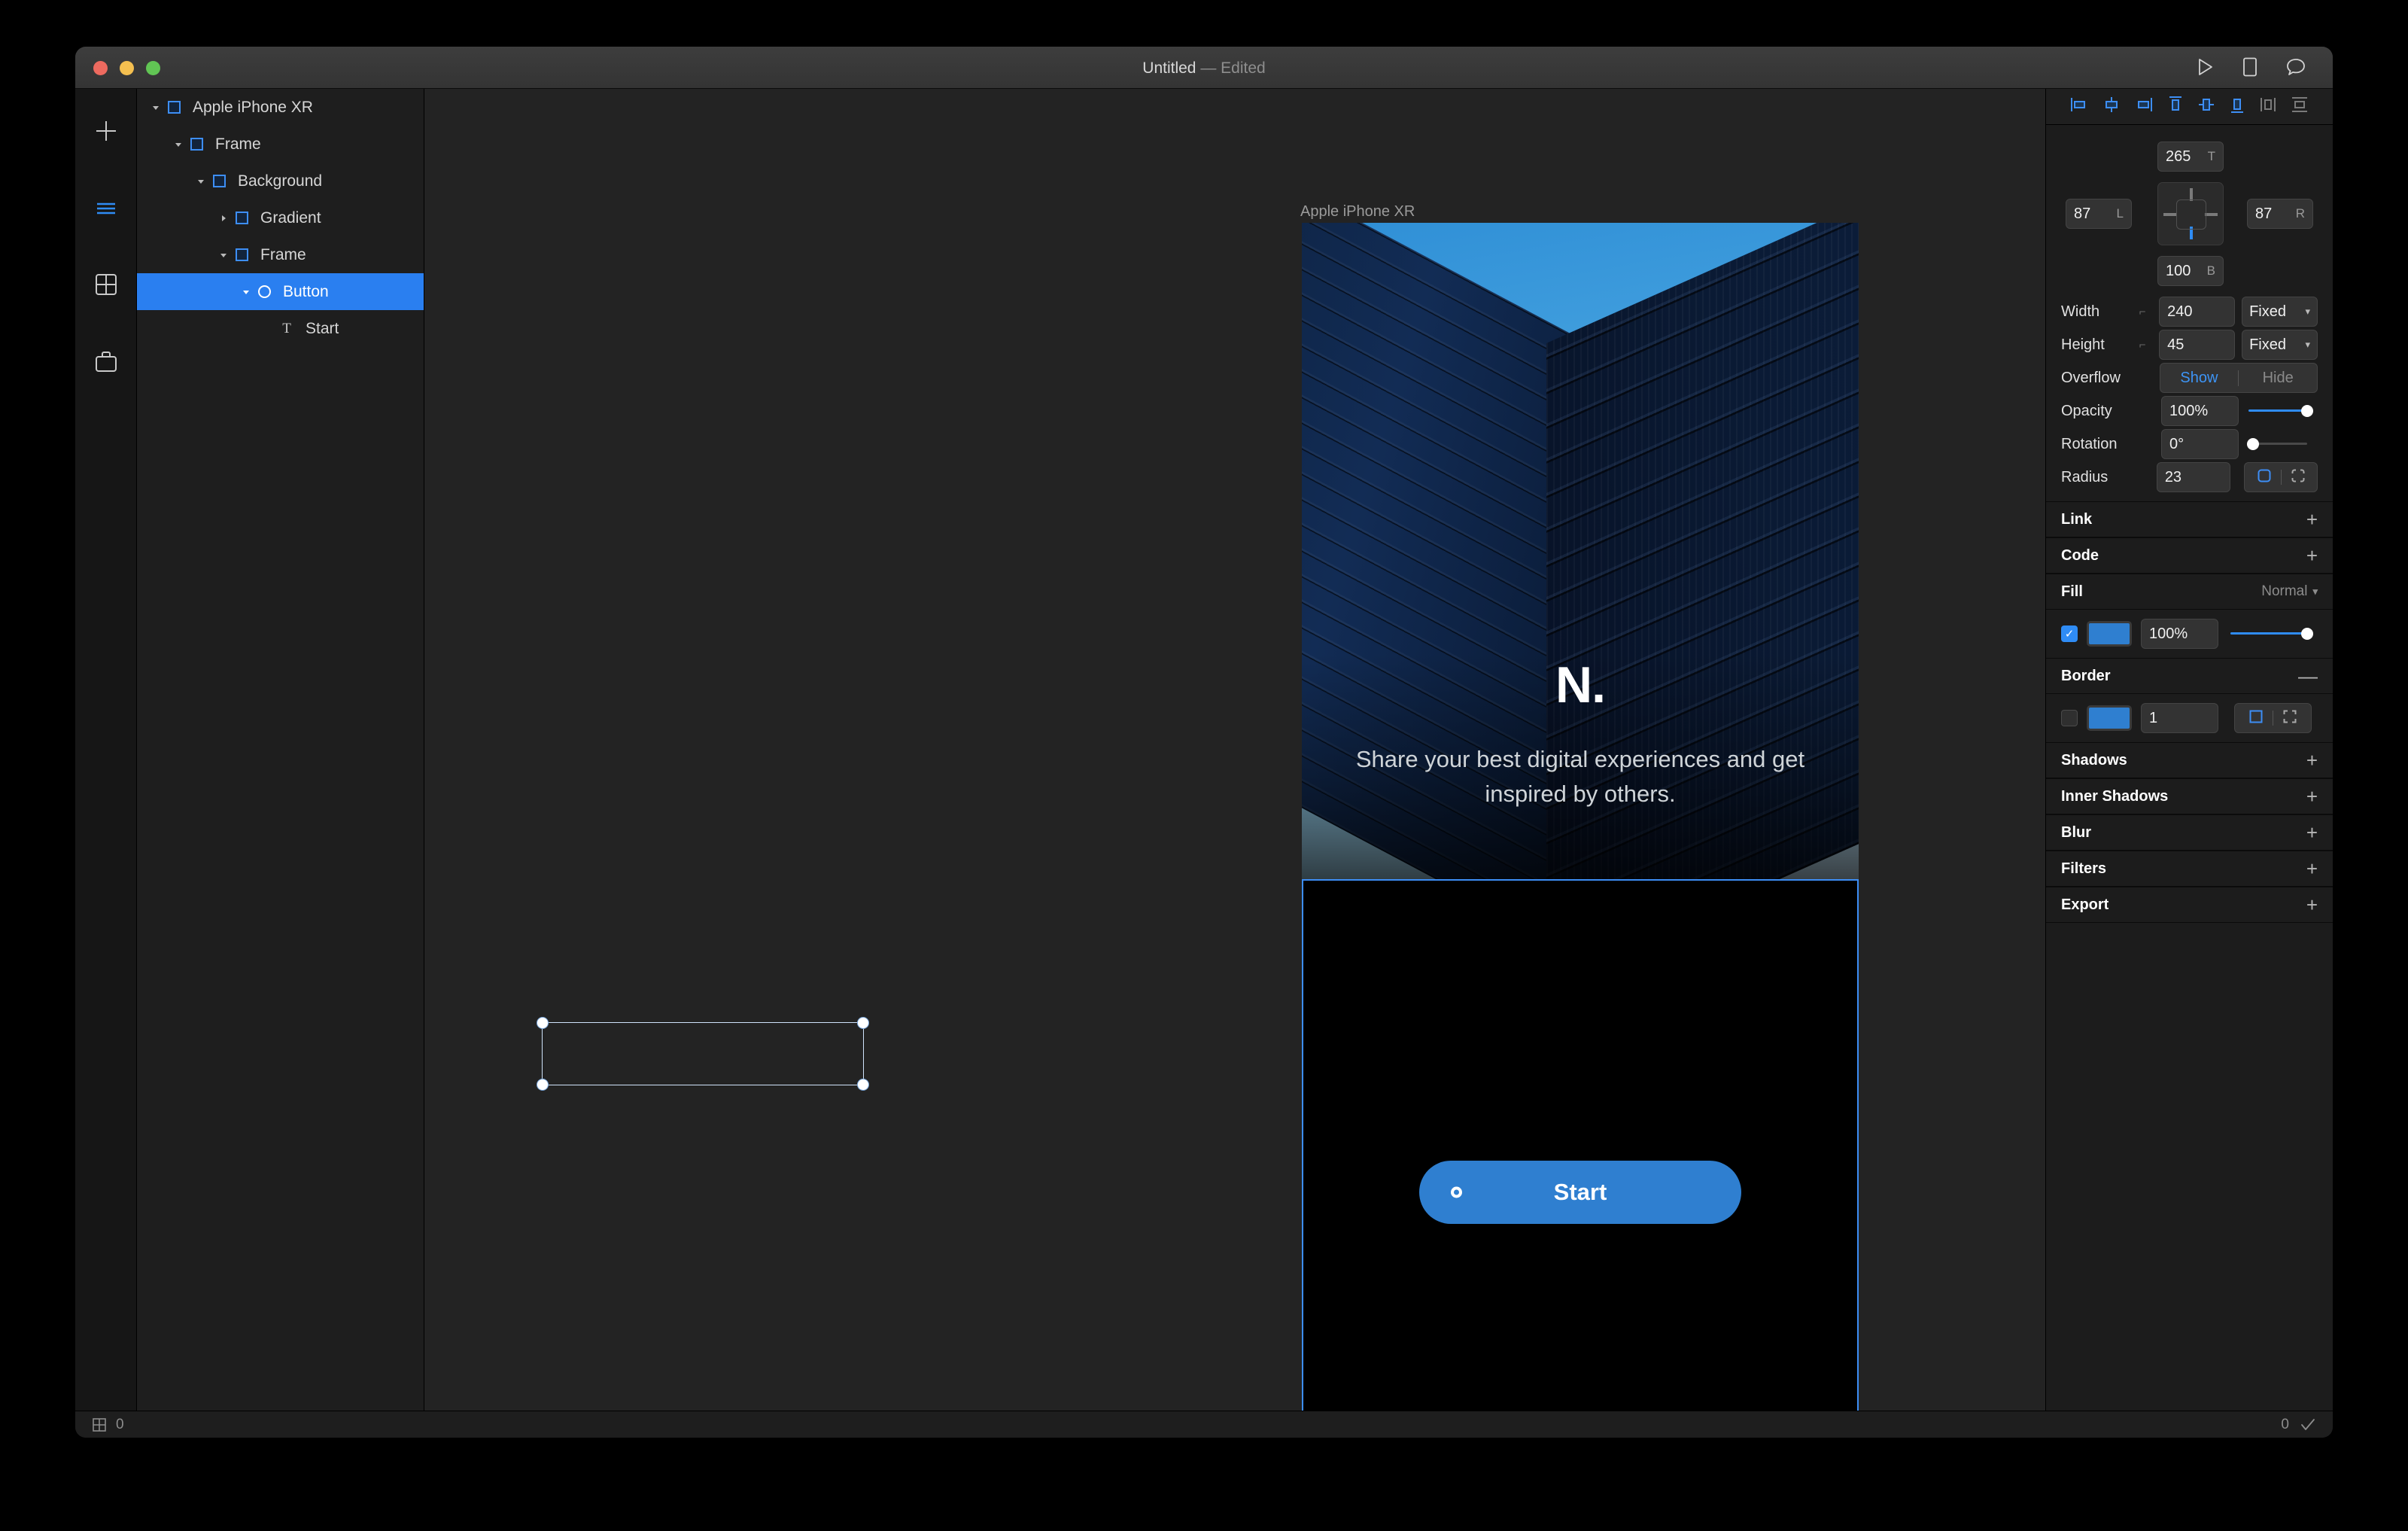  What do you see at coordinates (2189, 869) in the screenshot?
I see `section-filters: Filters +` at bounding box center [2189, 869].